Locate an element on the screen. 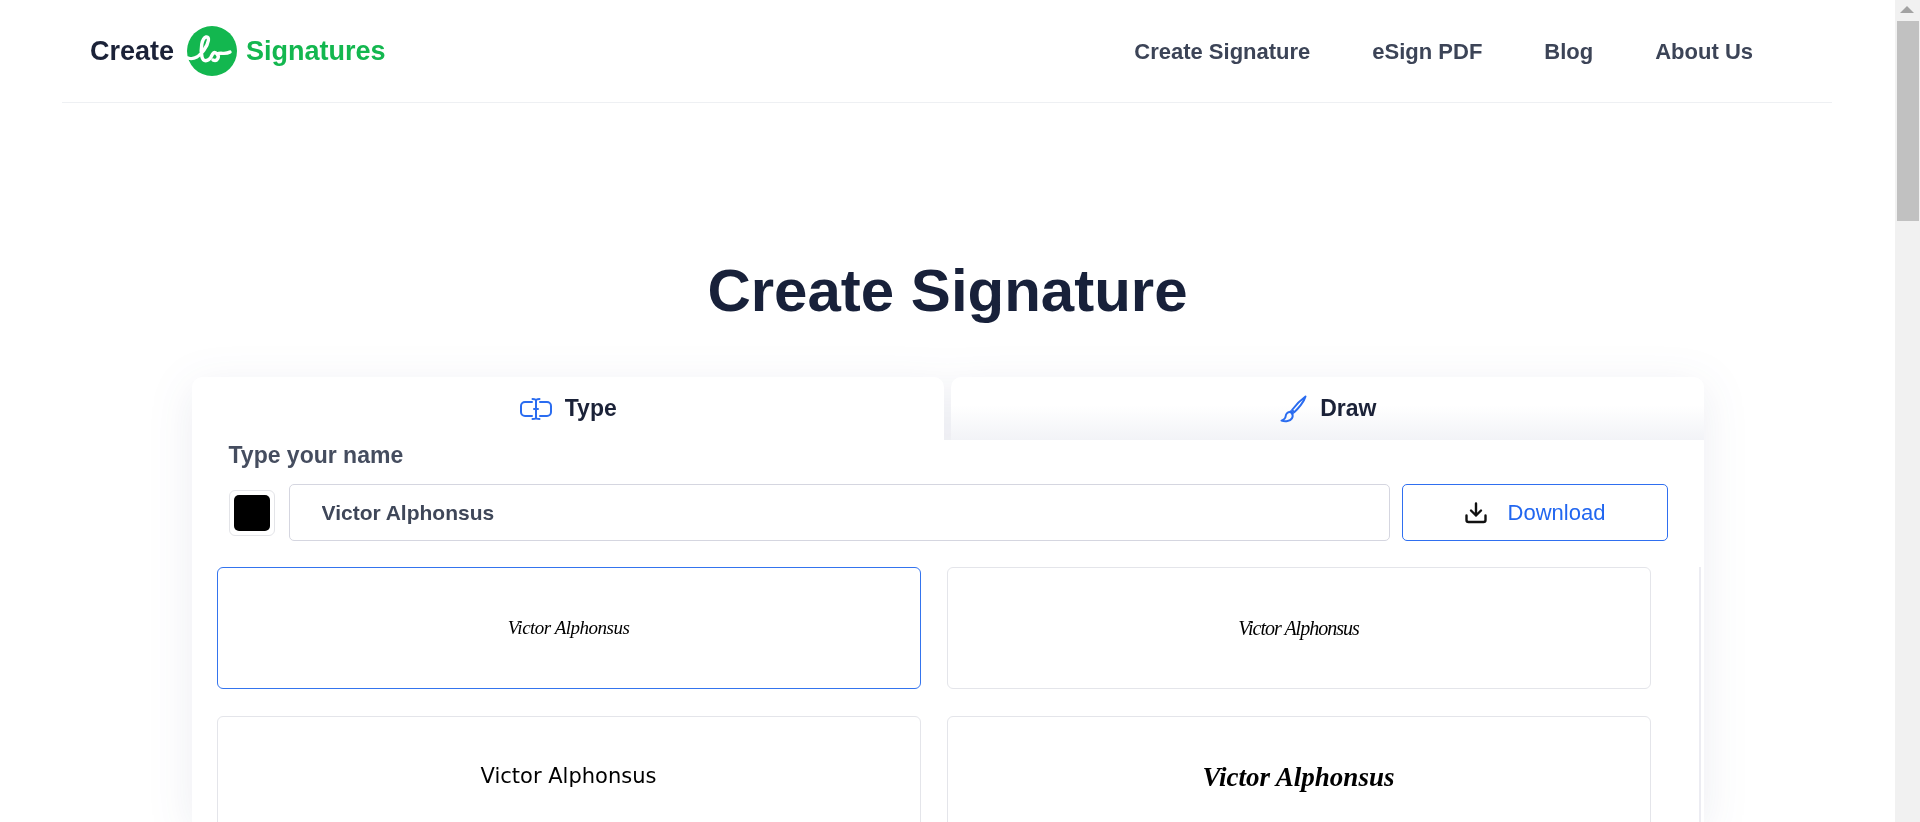 This screenshot has width=1920, height=822. name-label: Type your name is located at coordinates (316, 455).